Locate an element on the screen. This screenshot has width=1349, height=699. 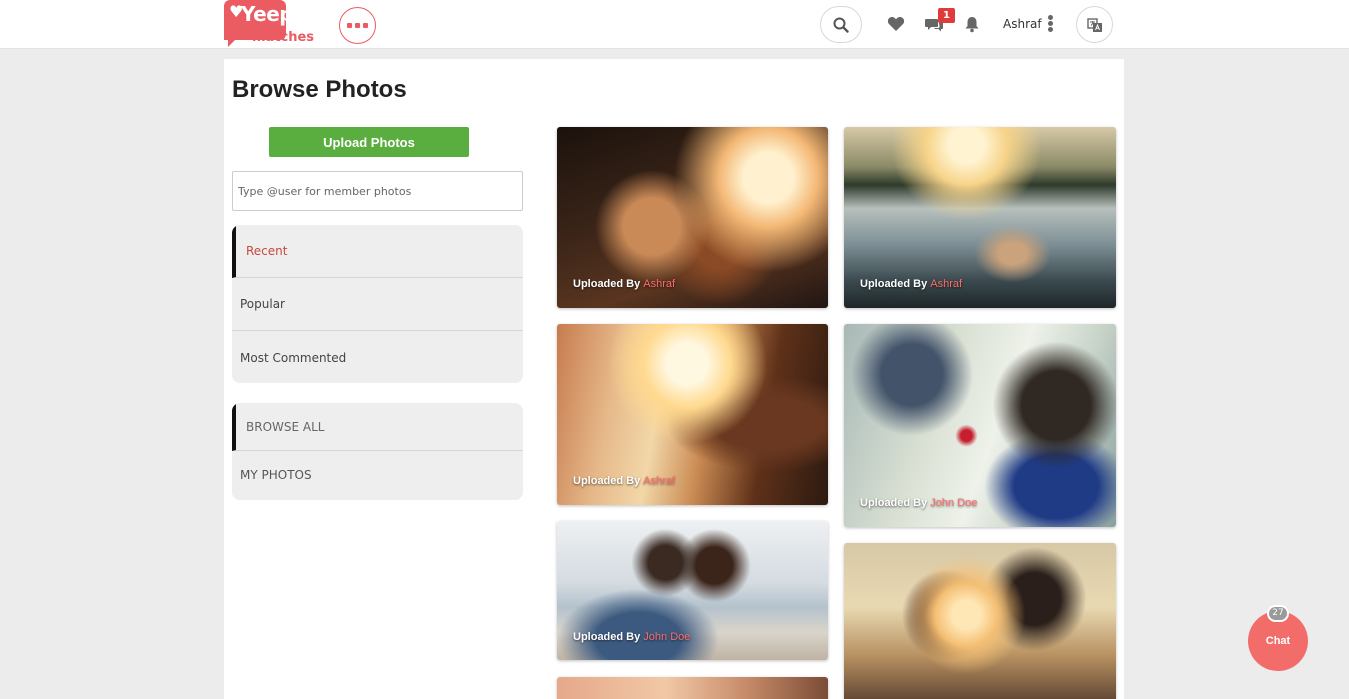
site-logo: ♥ Yeep matches is located at coordinates (269, 24).